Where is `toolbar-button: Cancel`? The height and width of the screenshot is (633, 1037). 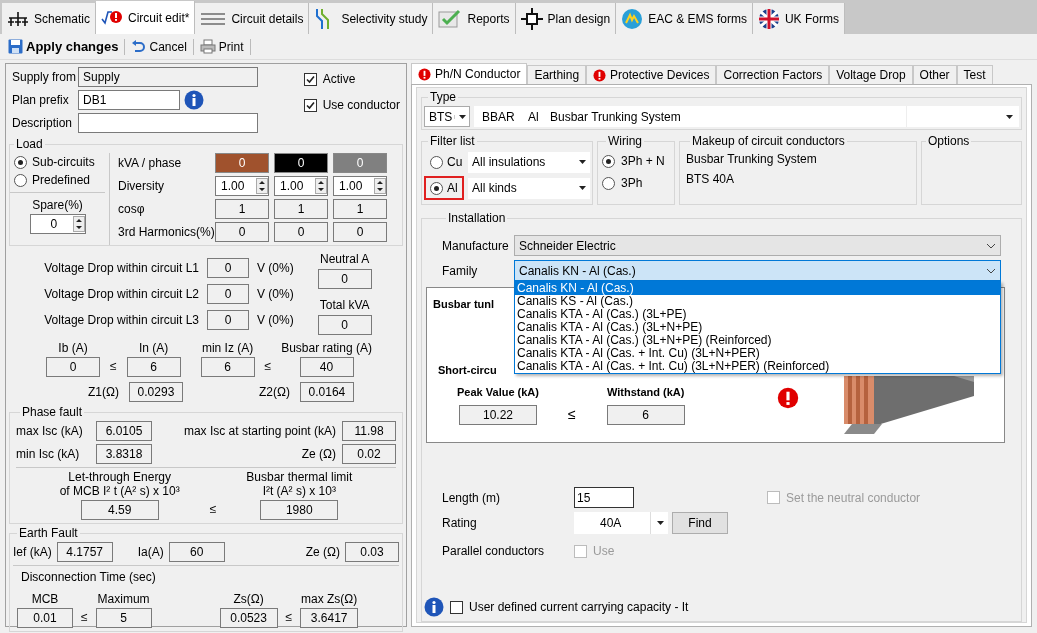 toolbar-button: Cancel is located at coordinates (159, 46).